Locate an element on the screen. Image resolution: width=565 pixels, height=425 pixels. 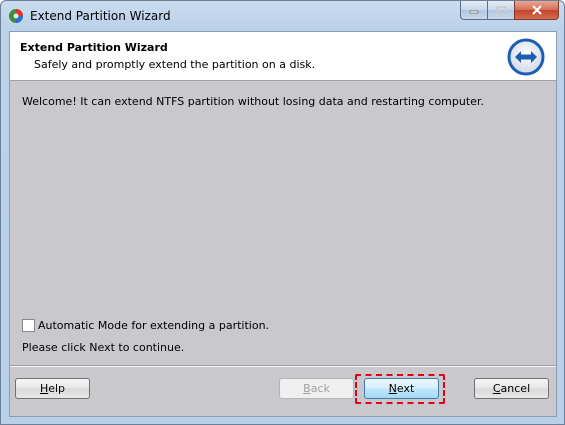
next-button: Next is located at coordinates (401, 388).